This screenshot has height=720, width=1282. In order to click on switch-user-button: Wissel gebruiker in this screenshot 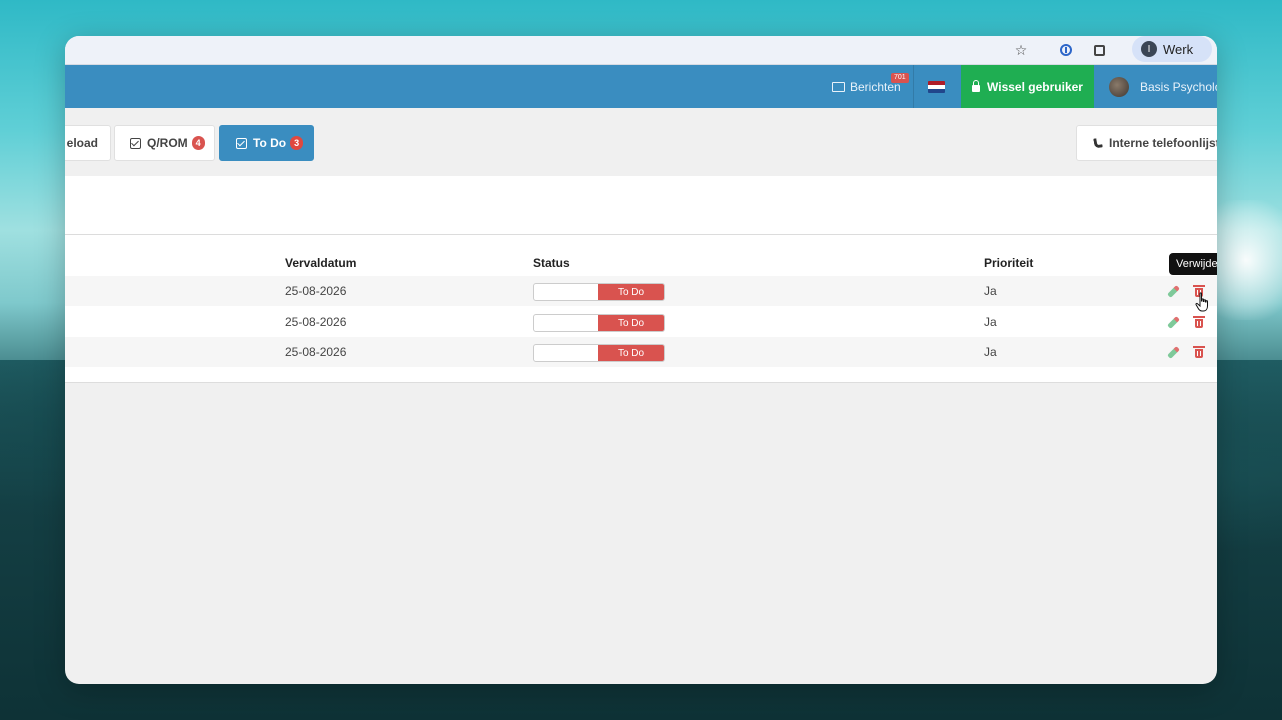, I will do `click(1027, 86)`.